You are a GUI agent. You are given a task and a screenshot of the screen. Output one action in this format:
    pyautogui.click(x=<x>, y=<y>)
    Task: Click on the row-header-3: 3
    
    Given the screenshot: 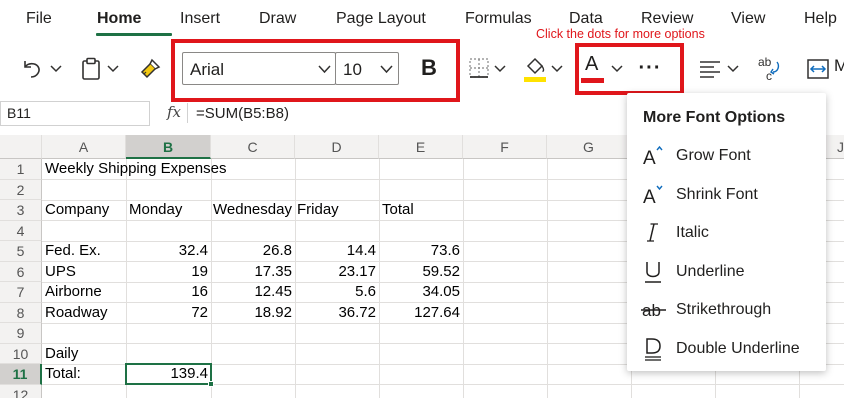 What is the action you would take?
    pyautogui.click(x=21, y=210)
    